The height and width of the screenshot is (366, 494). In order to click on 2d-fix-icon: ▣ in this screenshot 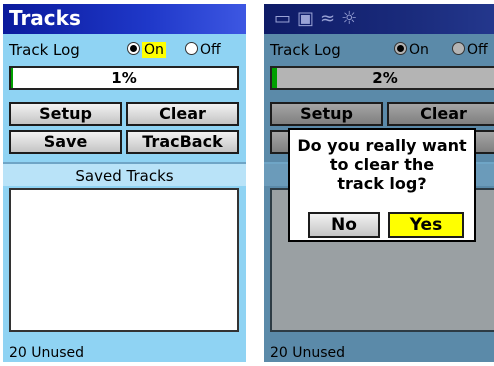, I will do `click(309, 18)`.